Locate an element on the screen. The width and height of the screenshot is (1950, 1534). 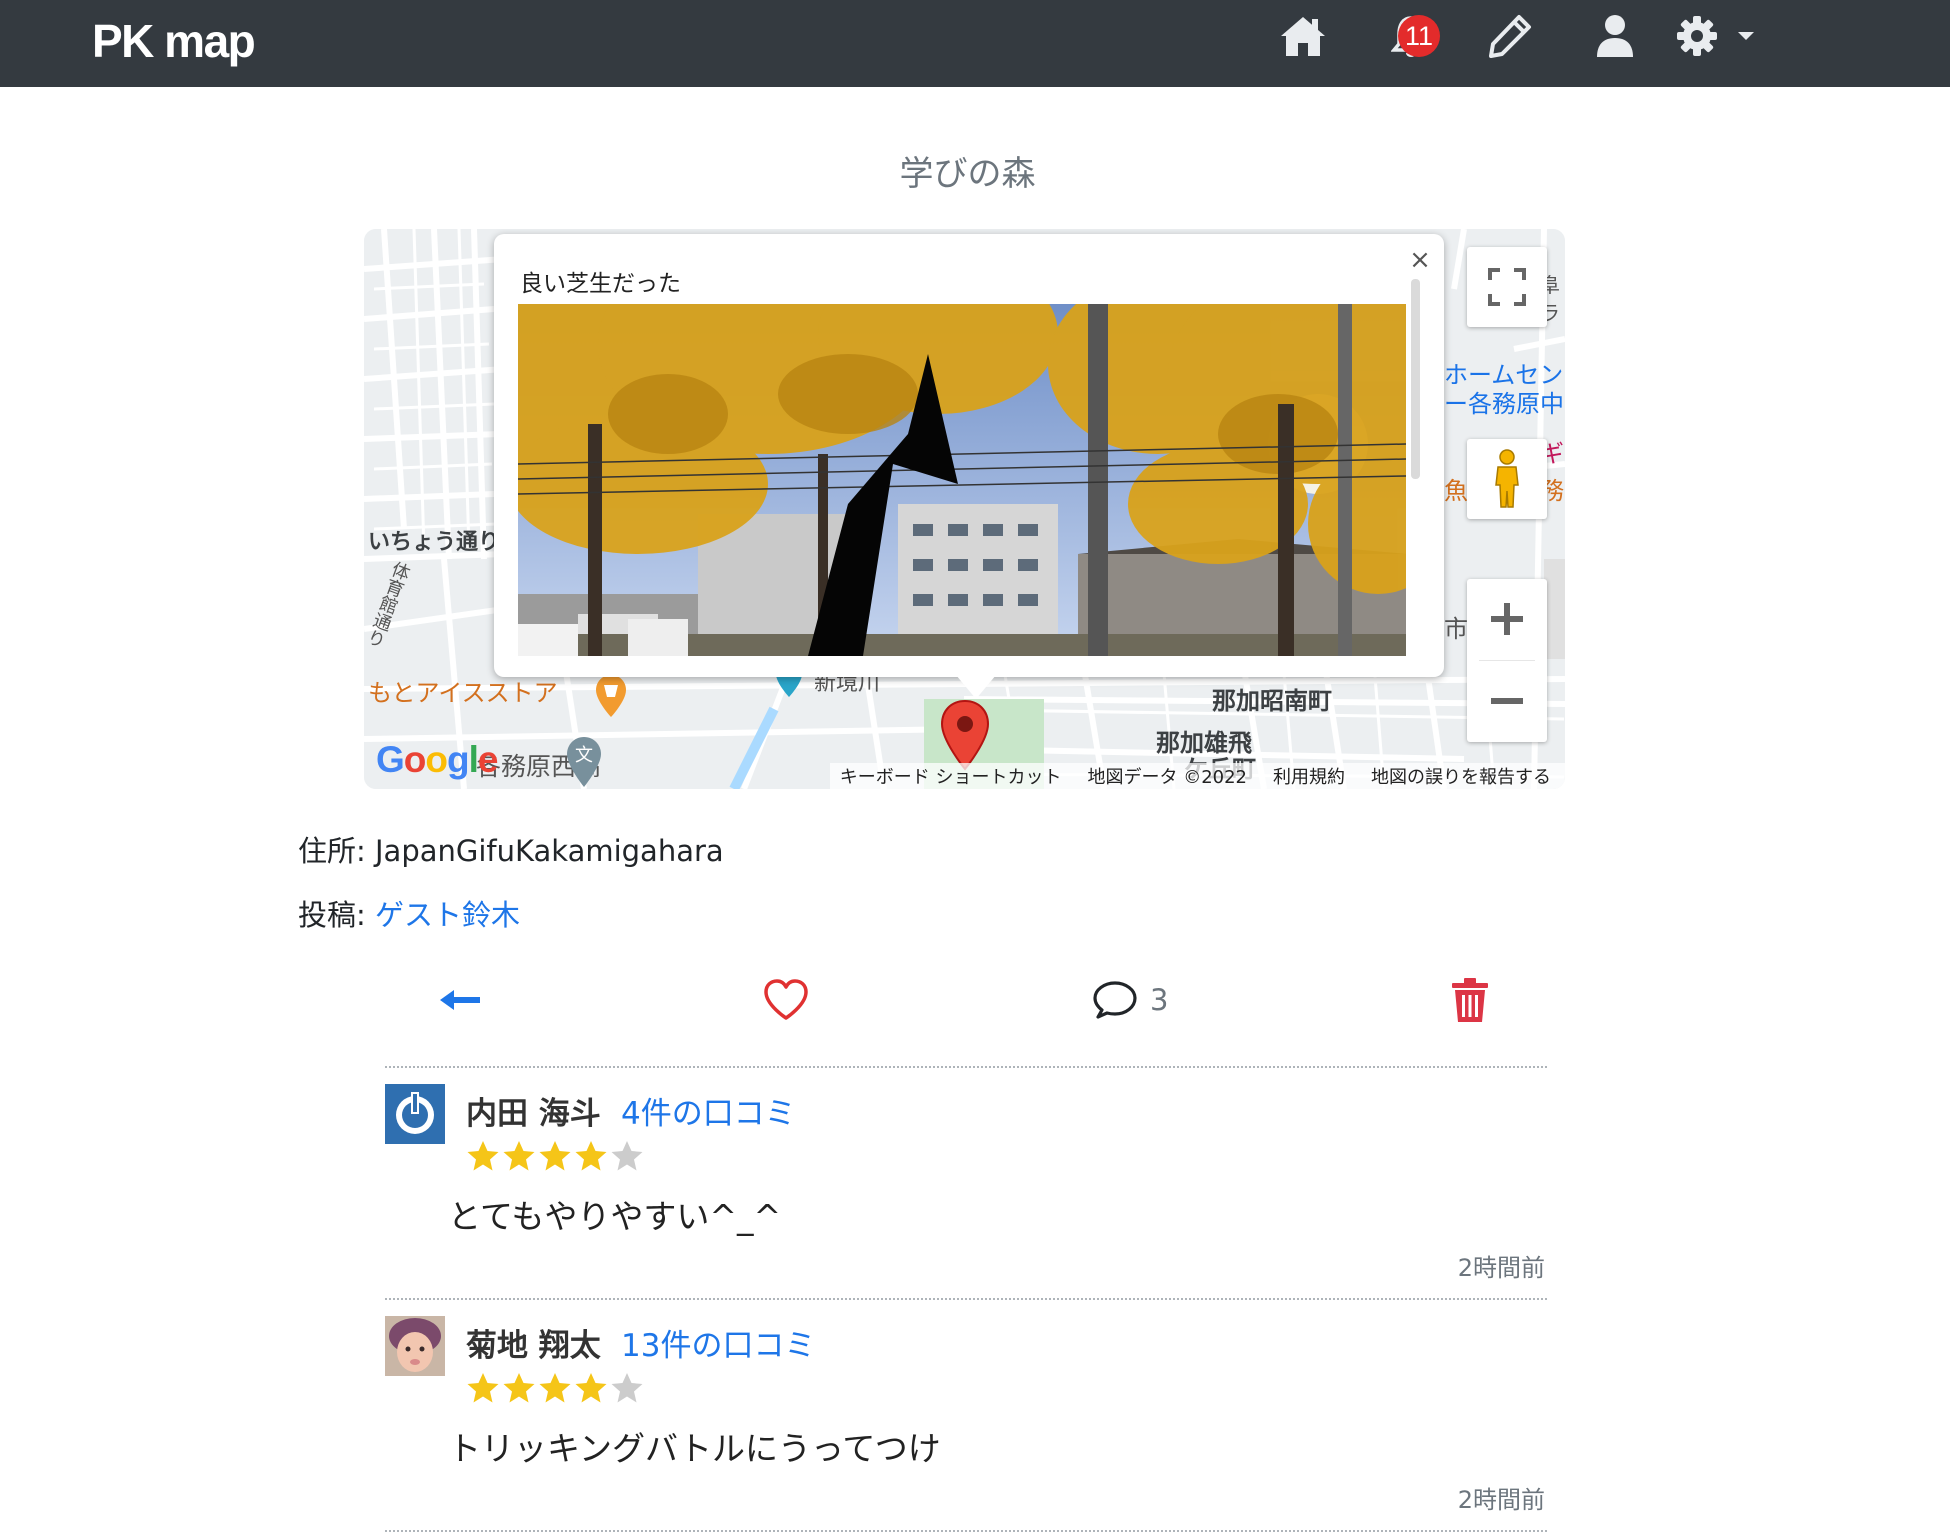
google-logo: Google is located at coordinates (437, 760).